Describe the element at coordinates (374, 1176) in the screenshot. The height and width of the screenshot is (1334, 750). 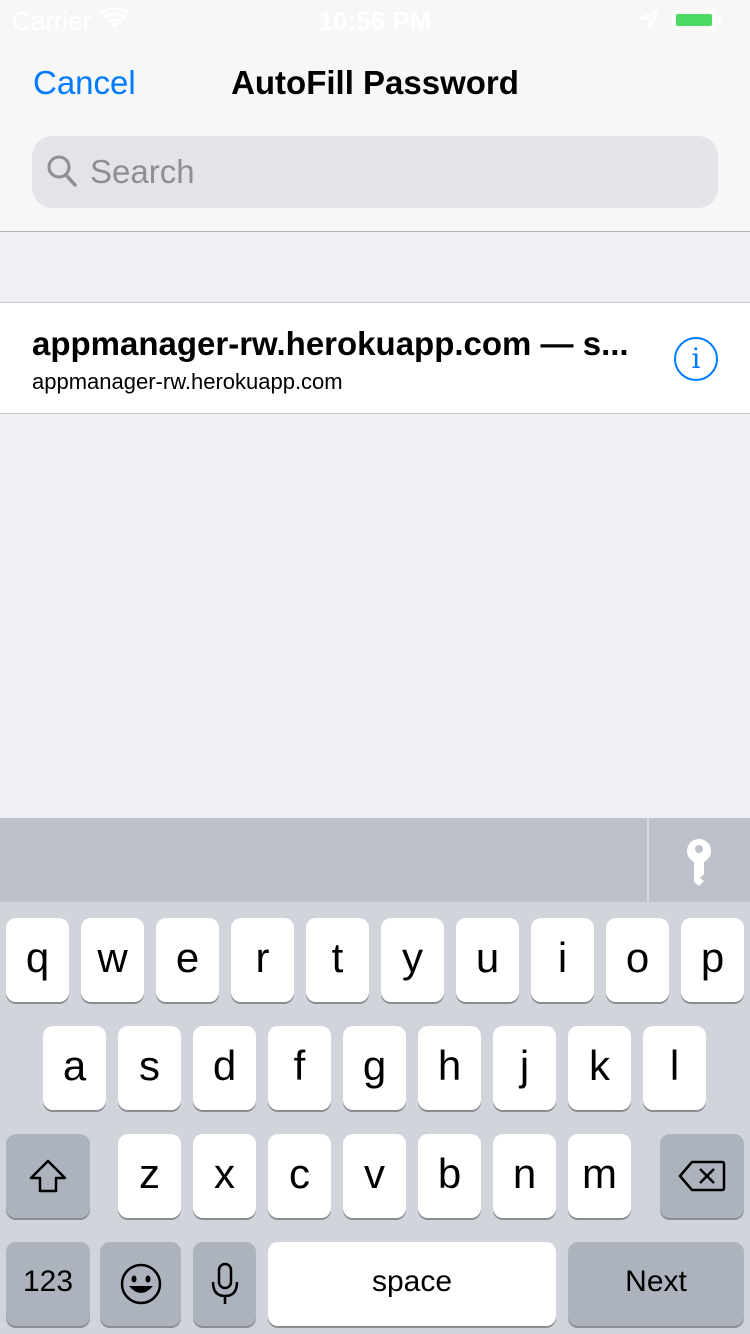
I see `key-v: v` at that location.